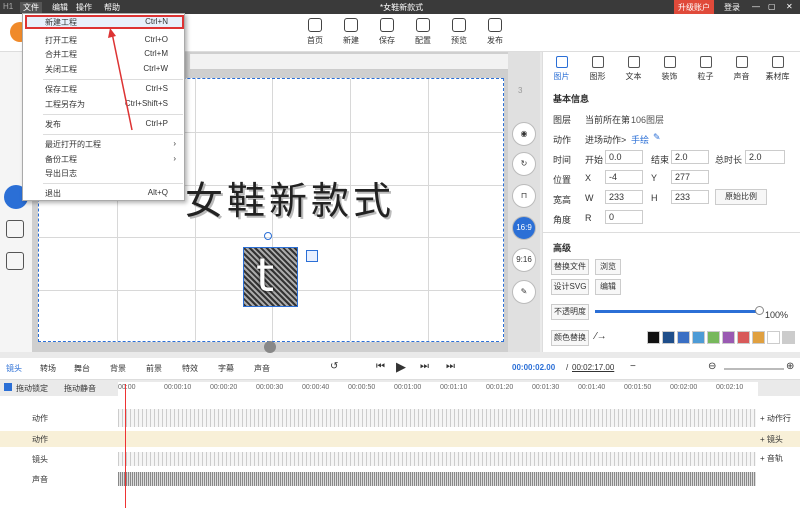 The height and width of the screenshot is (513, 800). I want to click on ruler-tick: 00:00:20, so click(224, 387).